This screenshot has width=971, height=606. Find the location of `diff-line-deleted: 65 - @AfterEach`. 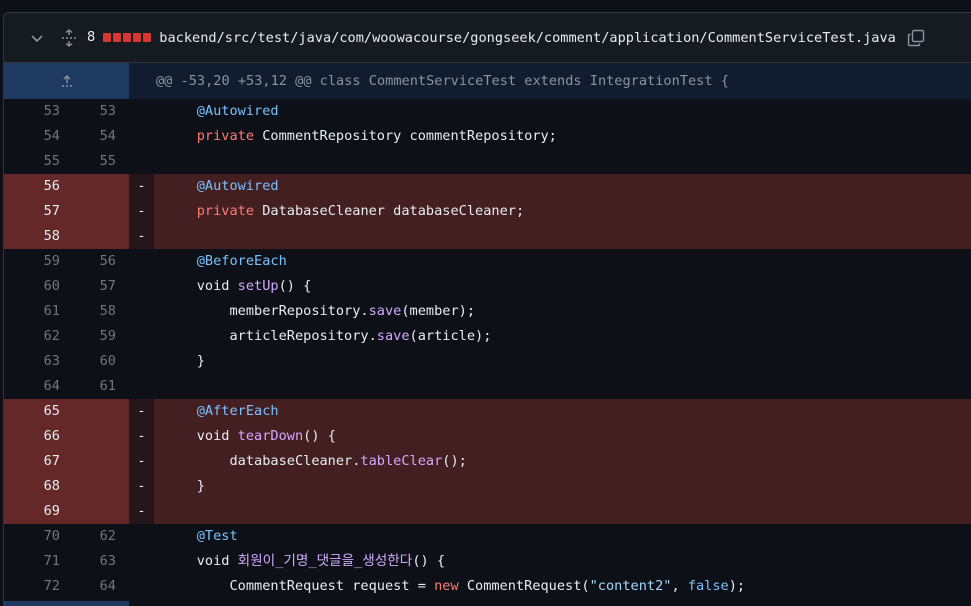

diff-line-deleted: 65 - @AfterEach is located at coordinates (487, 411).